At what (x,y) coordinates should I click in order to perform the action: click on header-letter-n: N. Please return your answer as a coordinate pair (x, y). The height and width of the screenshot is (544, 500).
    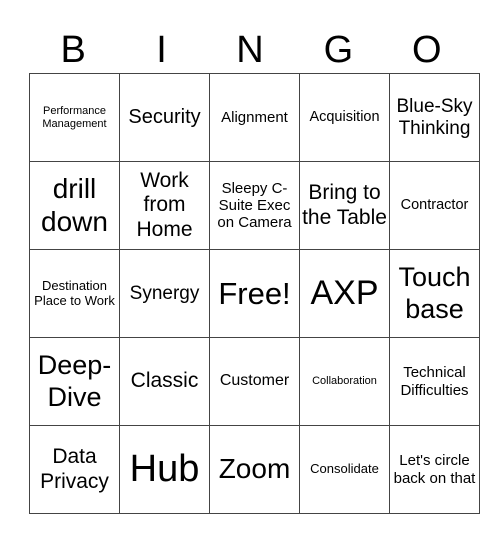
    Looking at the image, I should click on (250, 50).